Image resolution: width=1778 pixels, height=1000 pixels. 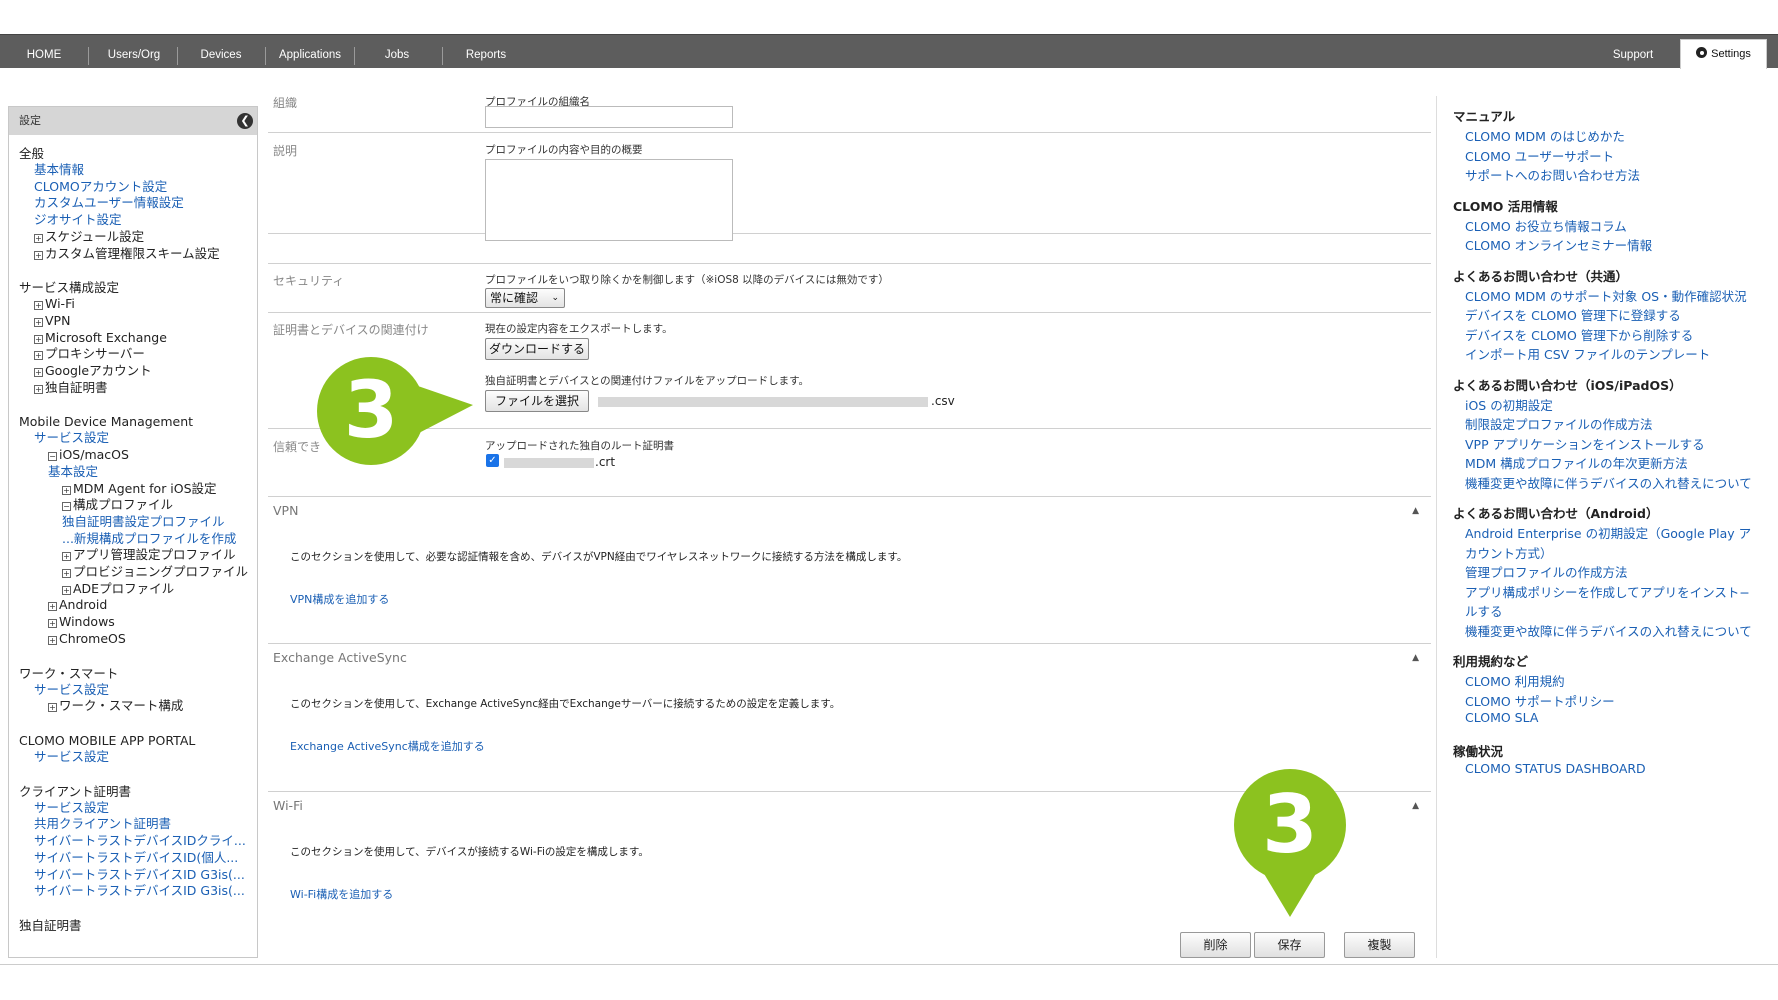 What do you see at coordinates (609, 117) in the screenshot?
I see `org-input` at bounding box center [609, 117].